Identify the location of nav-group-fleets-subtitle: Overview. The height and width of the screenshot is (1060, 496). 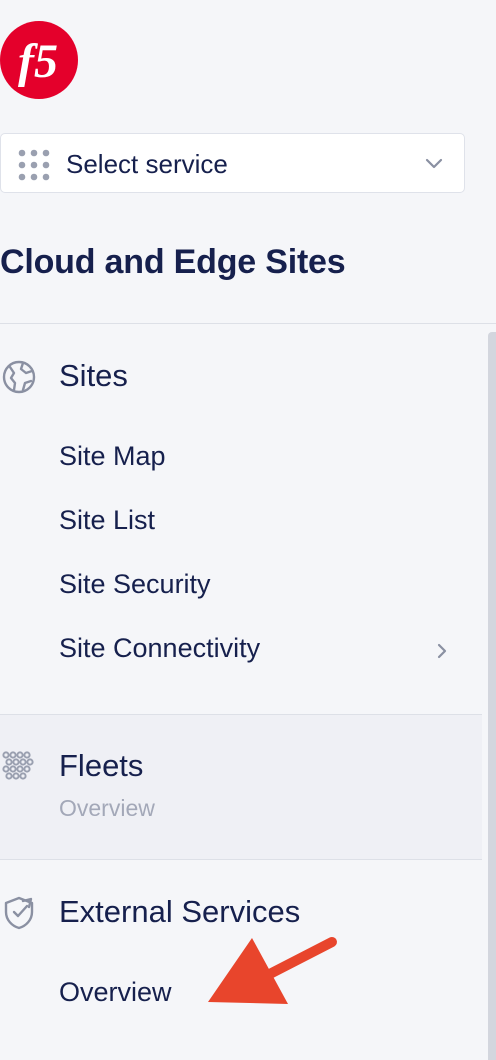
(107, 808).